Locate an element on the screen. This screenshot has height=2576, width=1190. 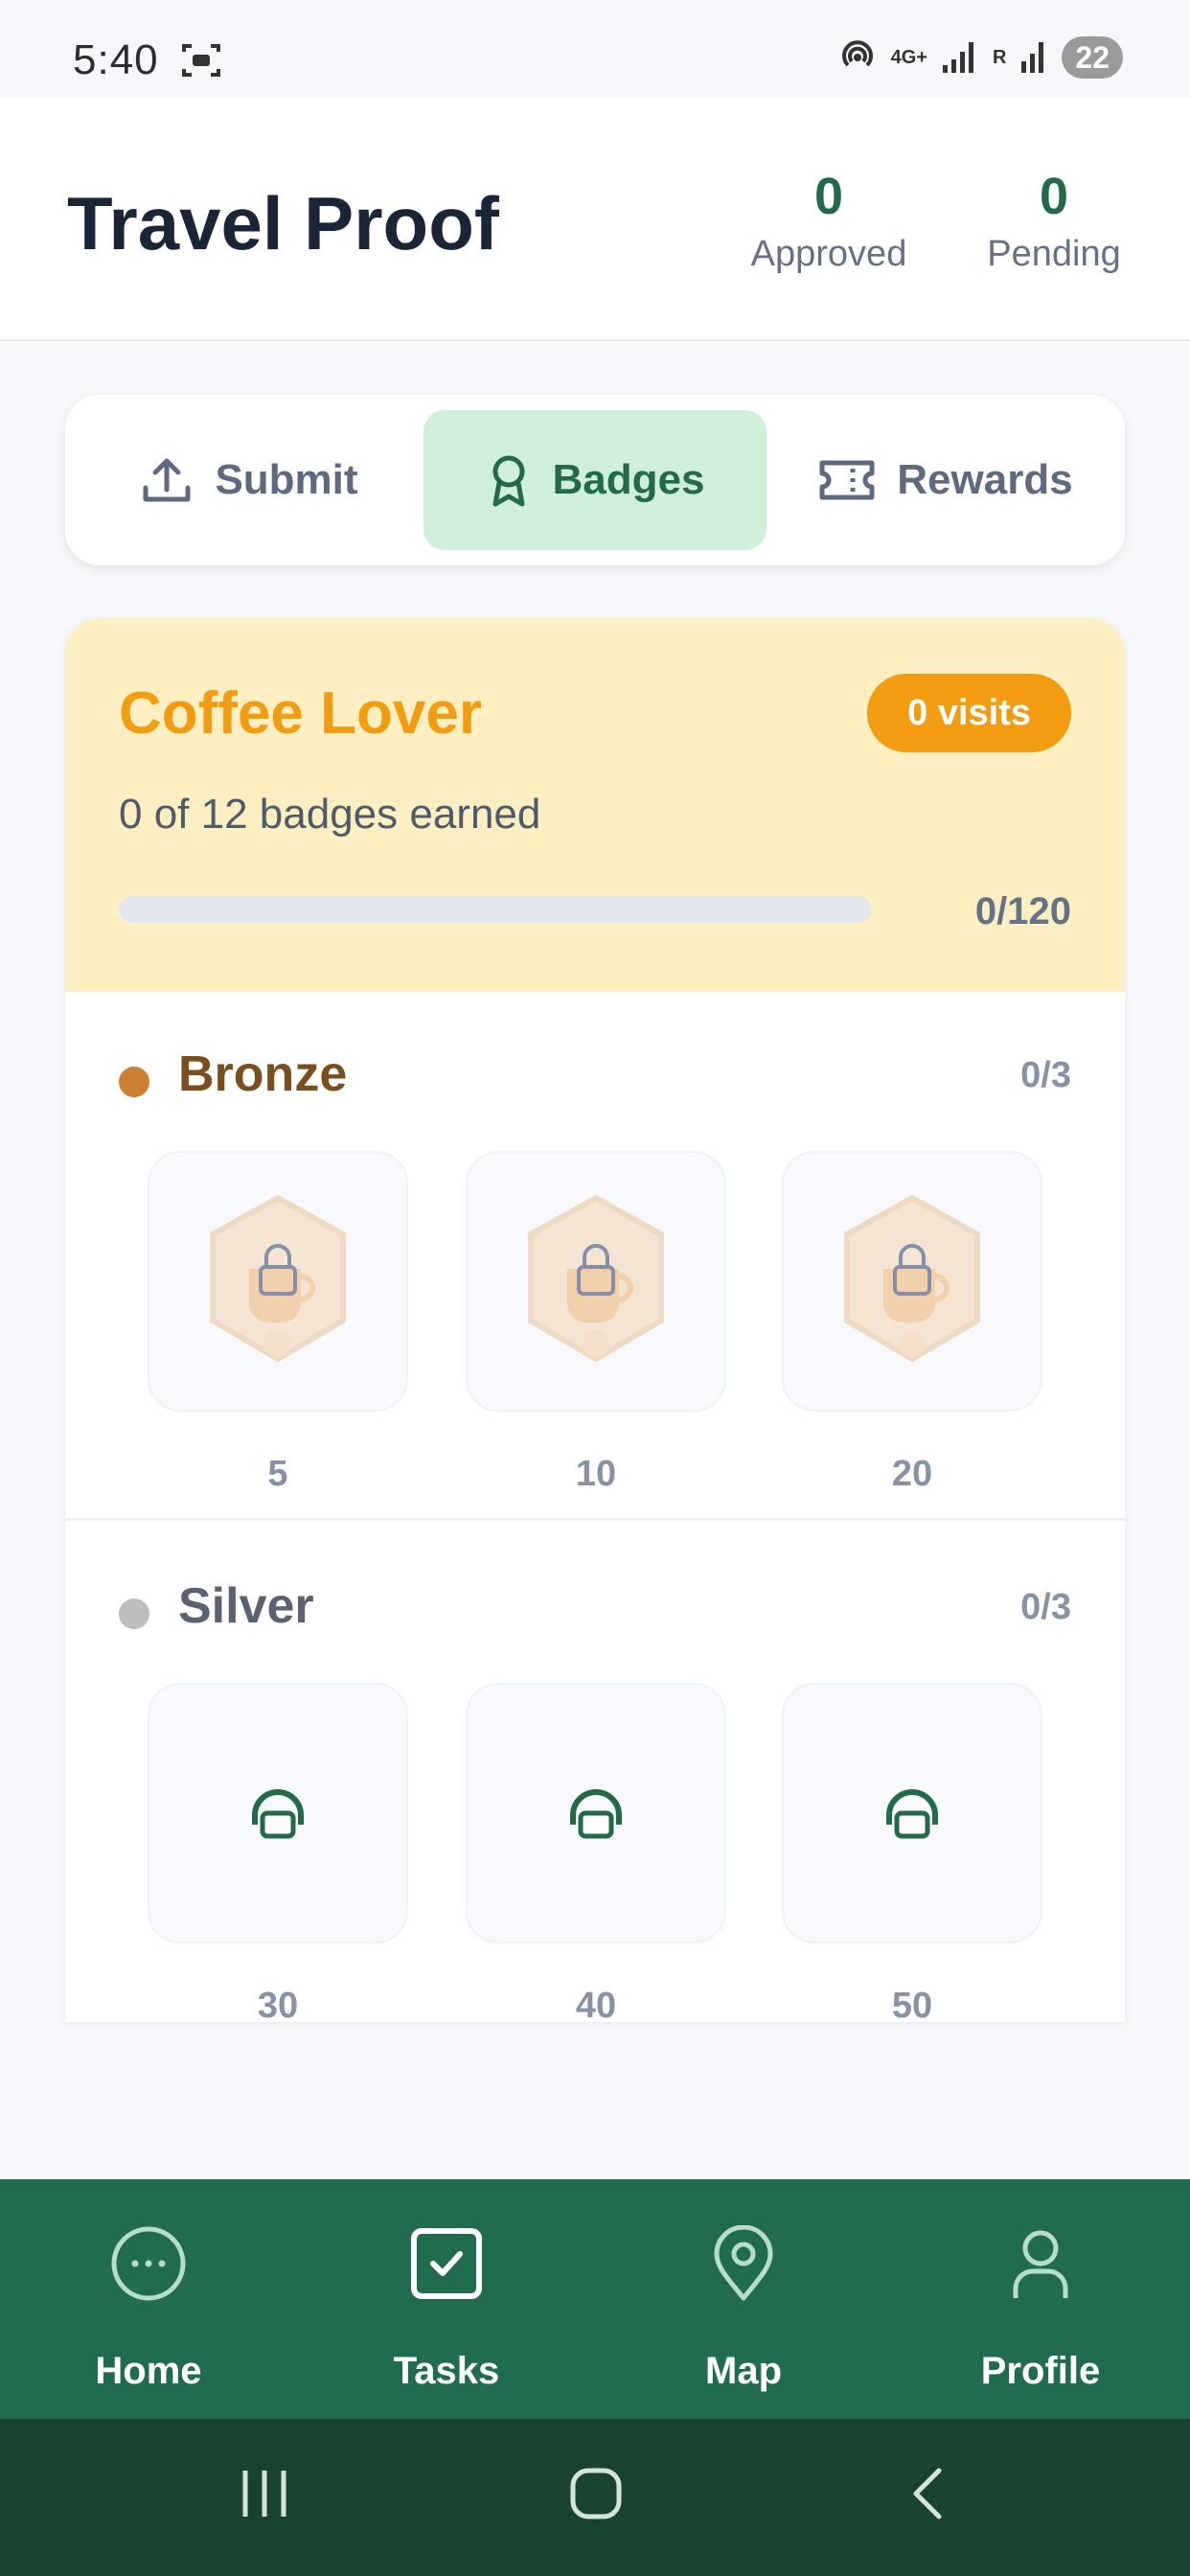
page-title: Travel Proof is located at coordinates (283, 223).